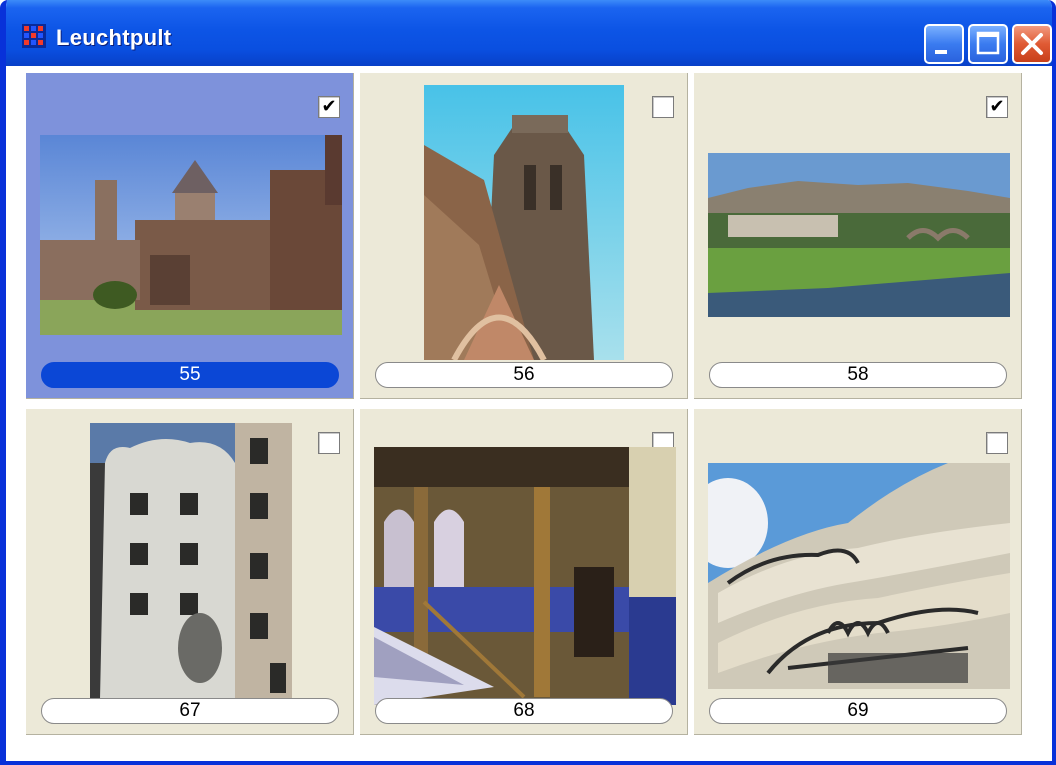 The height and width of the screenshot is (765, 1056). I want to click on minimize-button, so click(944, 44).